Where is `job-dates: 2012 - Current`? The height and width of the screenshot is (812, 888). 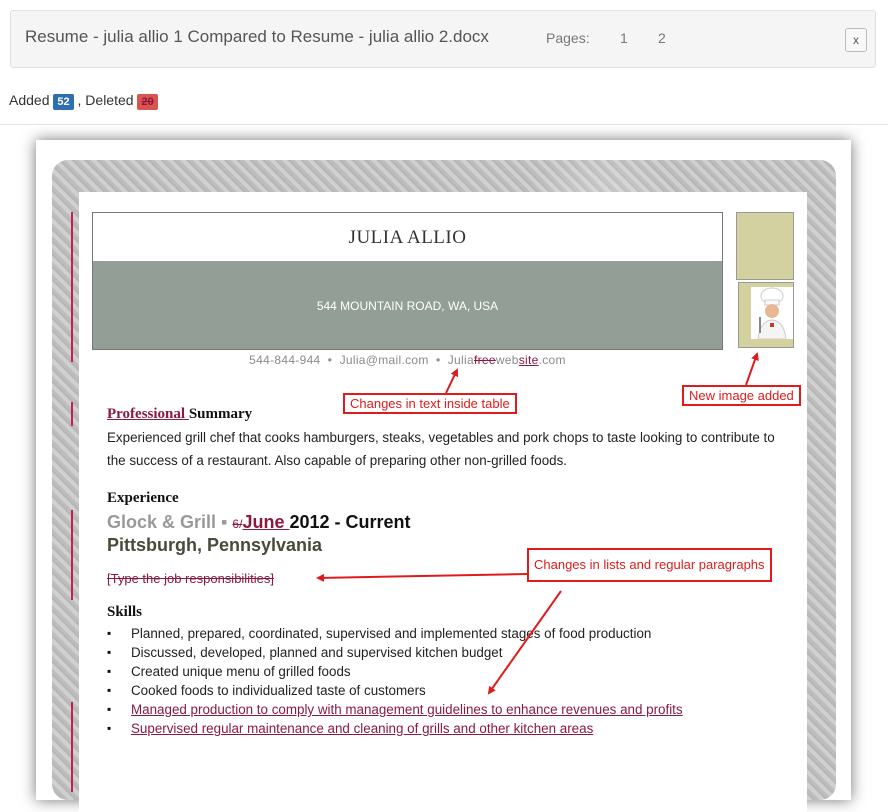 job-dates: 2012 - Current is located at coordinates (350, 522).